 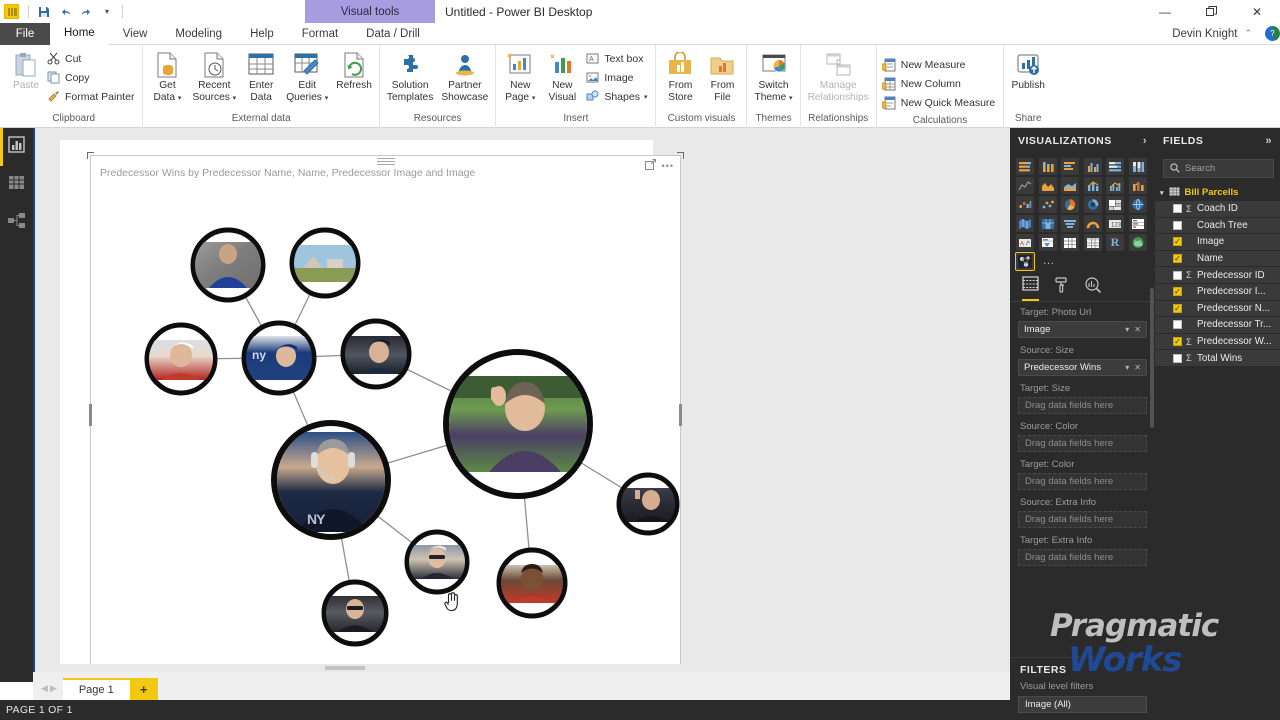 I want to click on field-row-predecessor-id: Σ Predecessor ID, so click(x=1217, y=275).